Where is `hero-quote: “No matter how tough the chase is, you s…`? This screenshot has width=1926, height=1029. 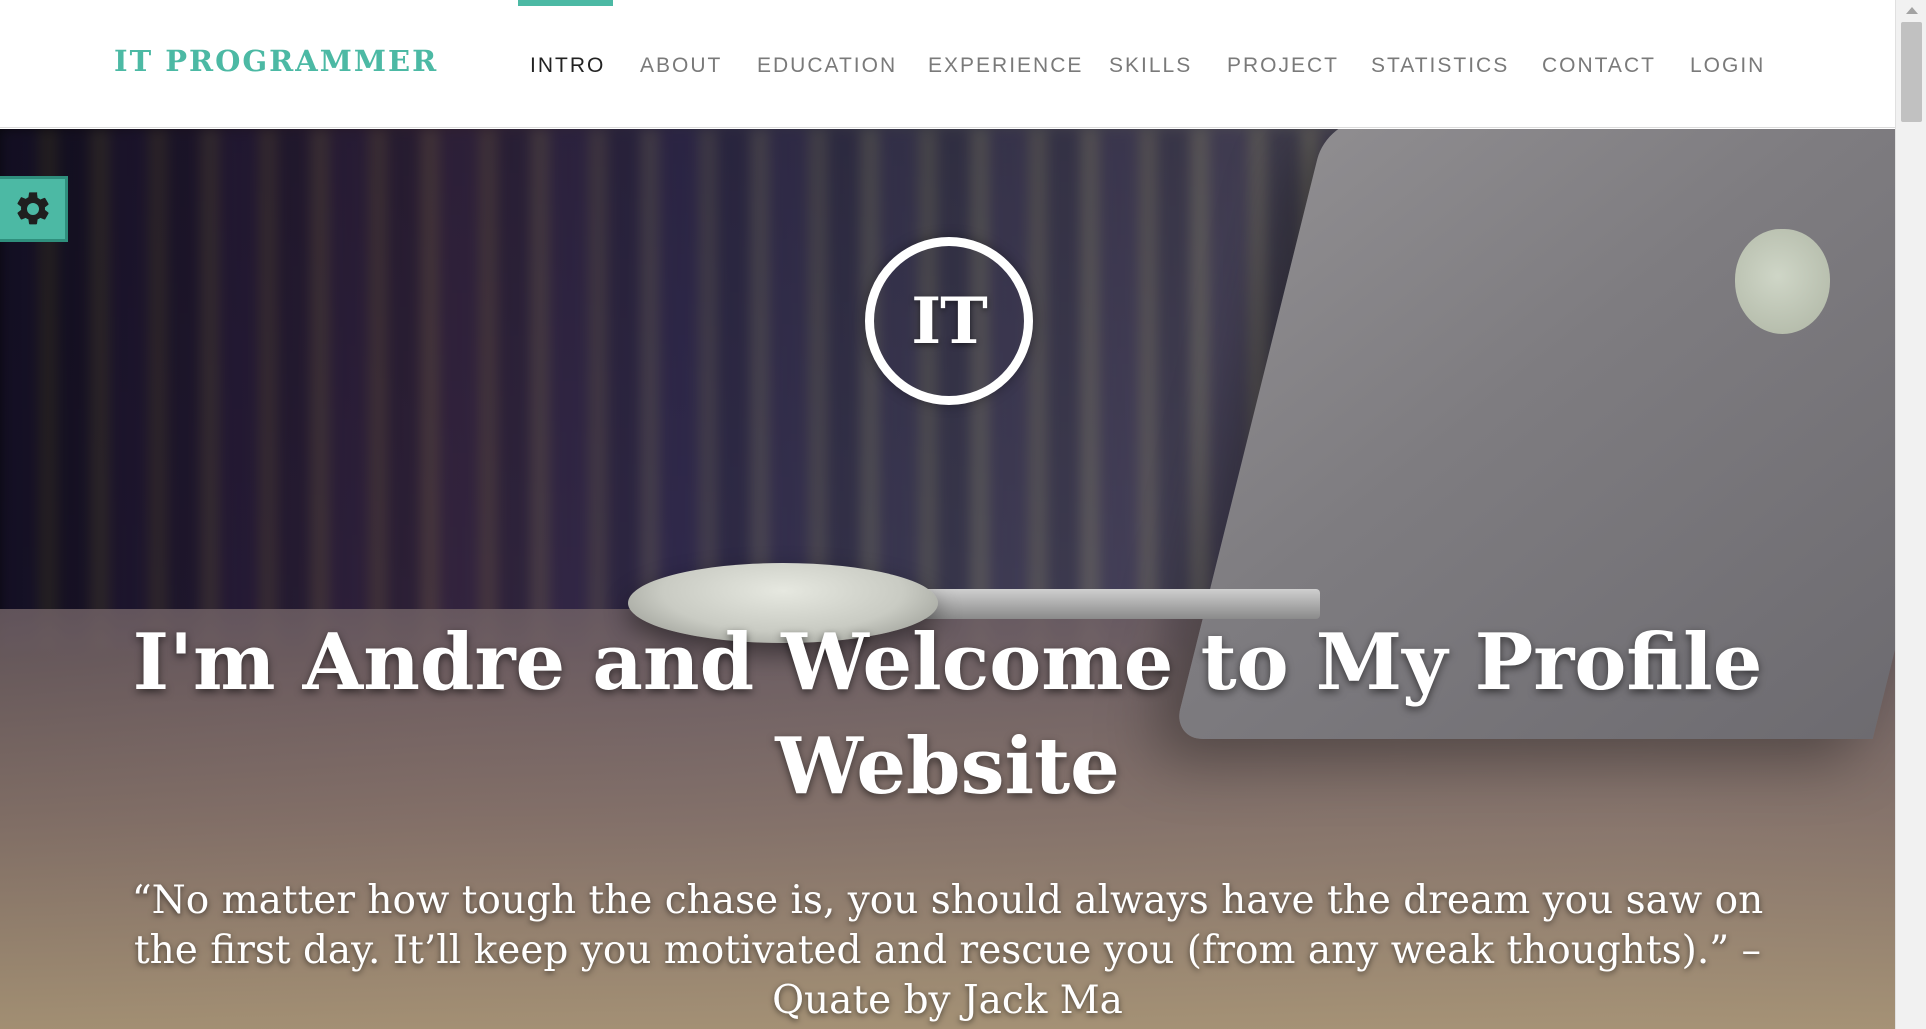 hero-quote: “No matter how tough the chase is, you s… is located at coordinates (947, 950).